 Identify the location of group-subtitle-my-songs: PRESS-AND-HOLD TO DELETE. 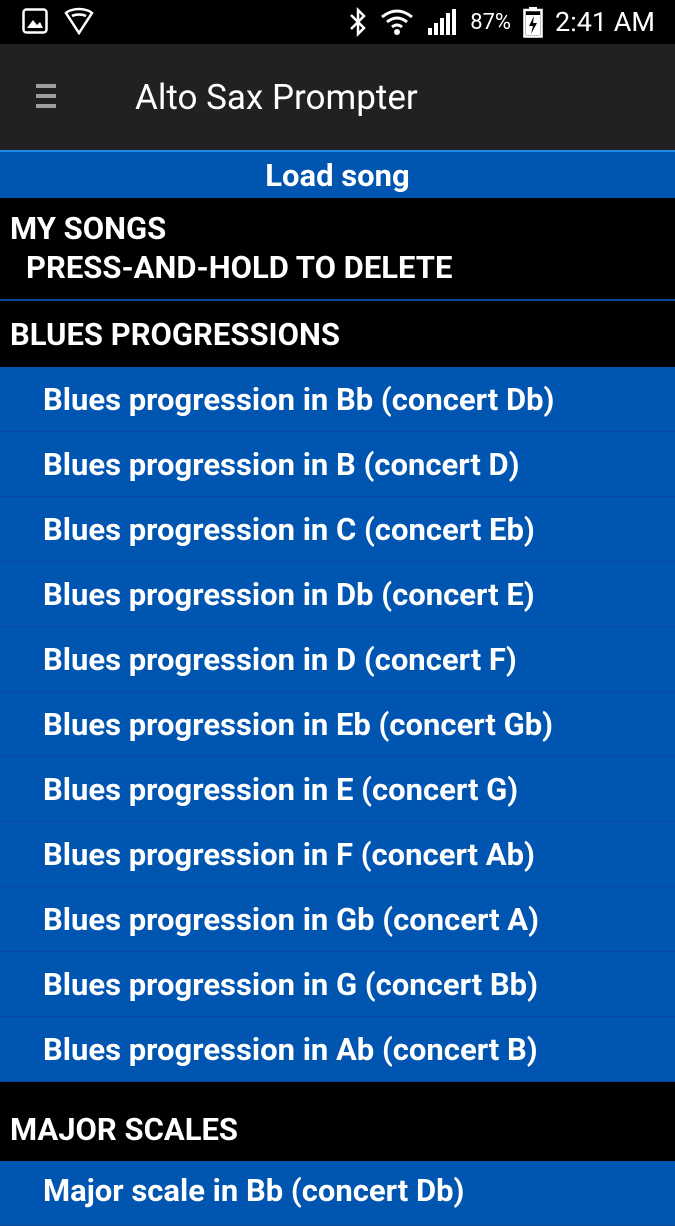
(239, 267).